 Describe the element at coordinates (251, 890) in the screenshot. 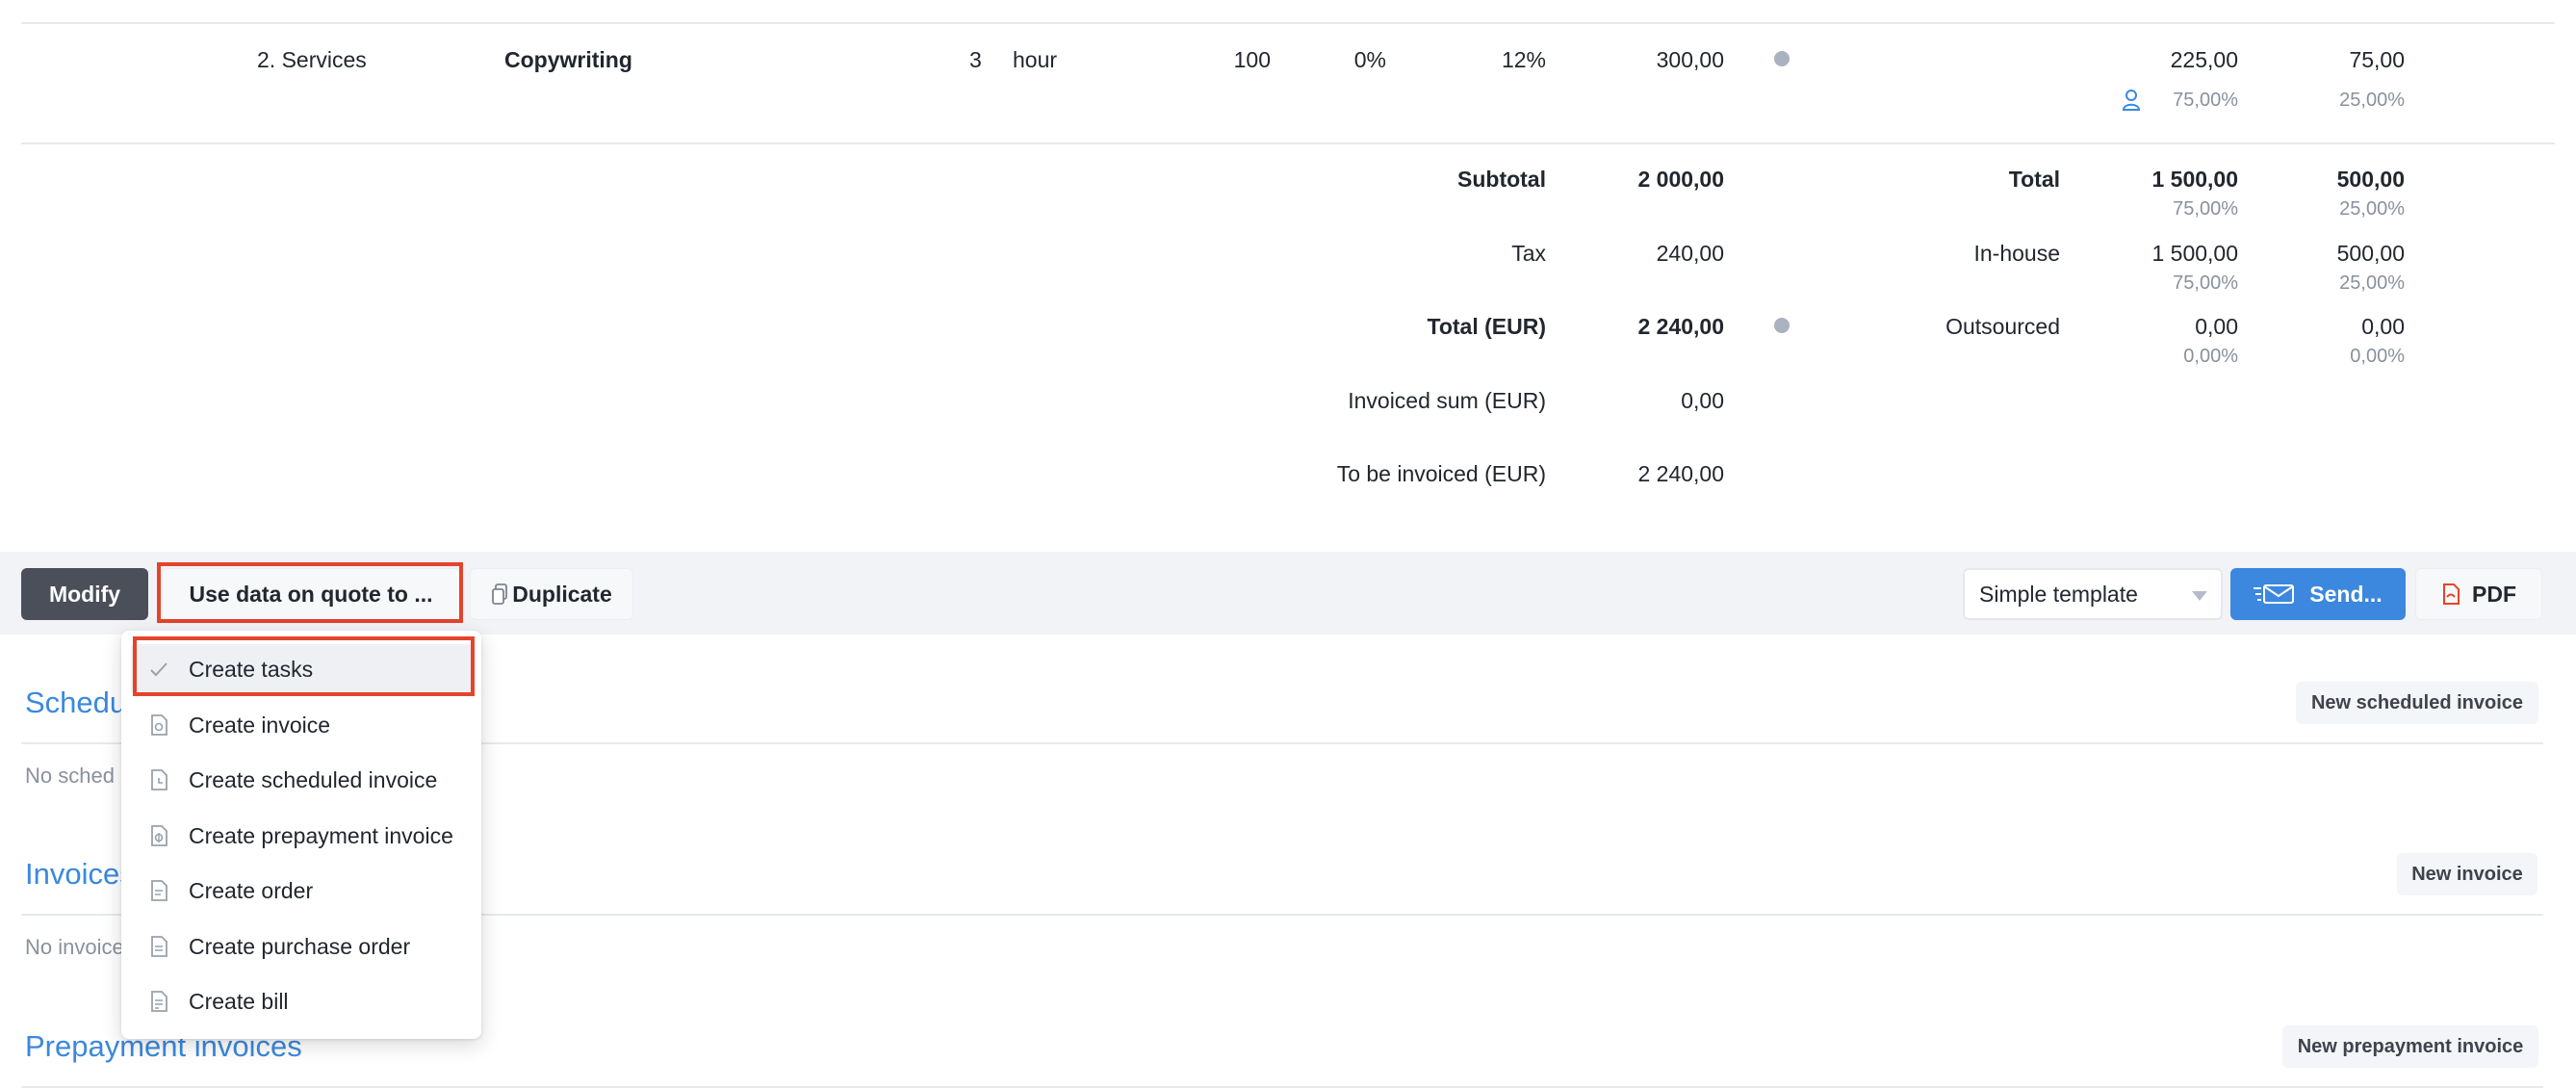

I see `menu-item-label: Create order` at that location.